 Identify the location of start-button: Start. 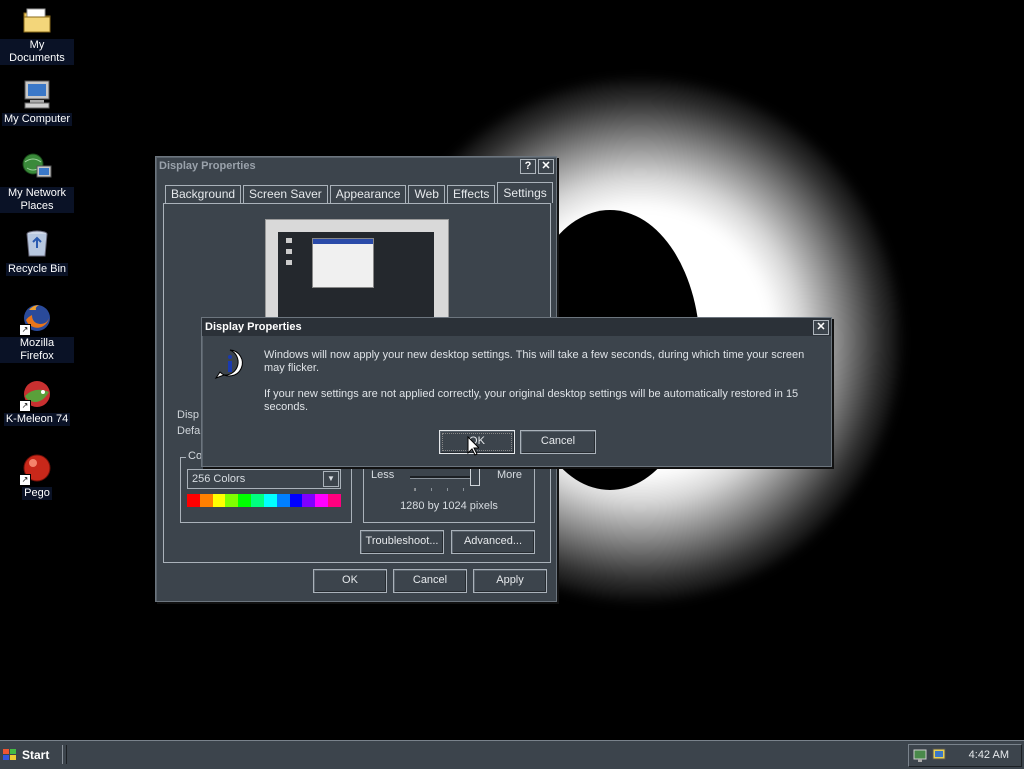
(30, 755).